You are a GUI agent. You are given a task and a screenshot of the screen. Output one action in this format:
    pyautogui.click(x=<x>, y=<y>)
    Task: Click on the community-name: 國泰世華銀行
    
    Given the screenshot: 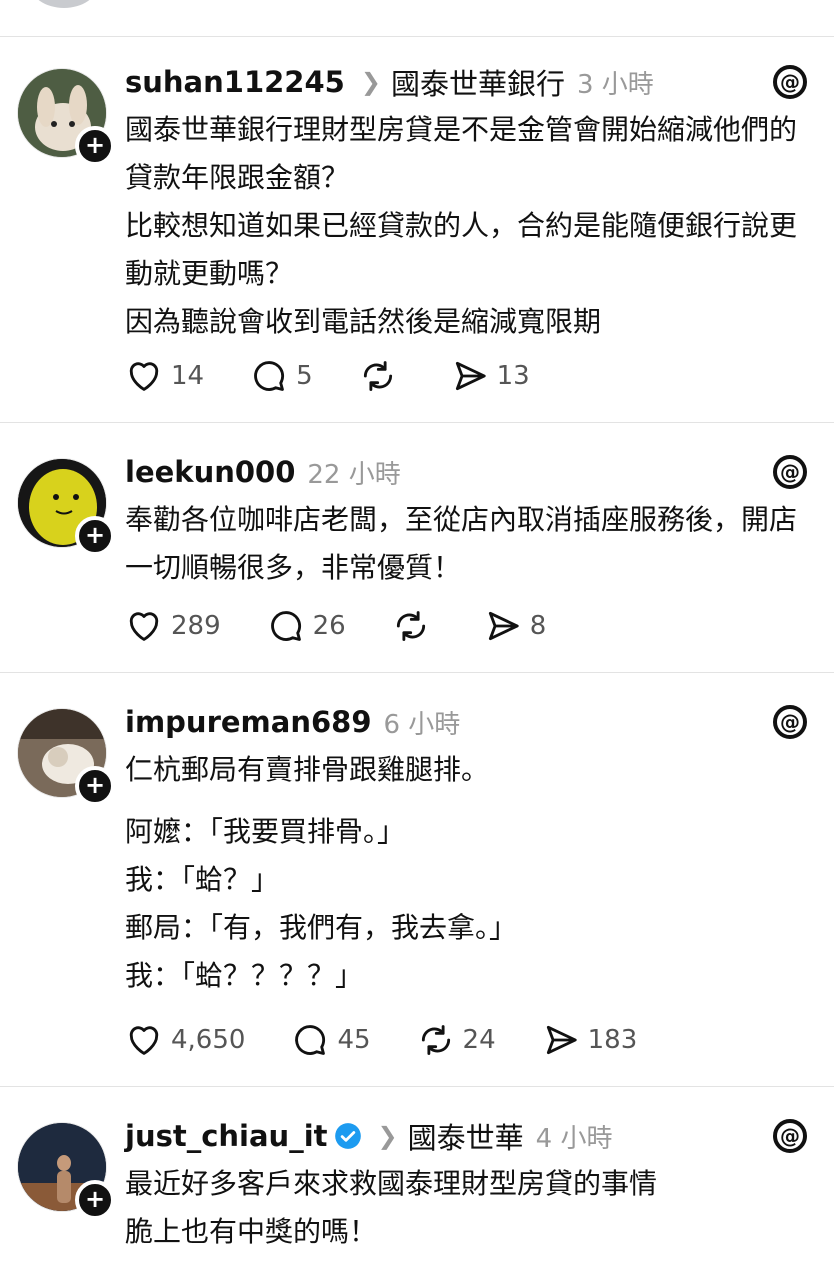 What is the action you would take?
    pyautogui.click(x=478, y=82)
    